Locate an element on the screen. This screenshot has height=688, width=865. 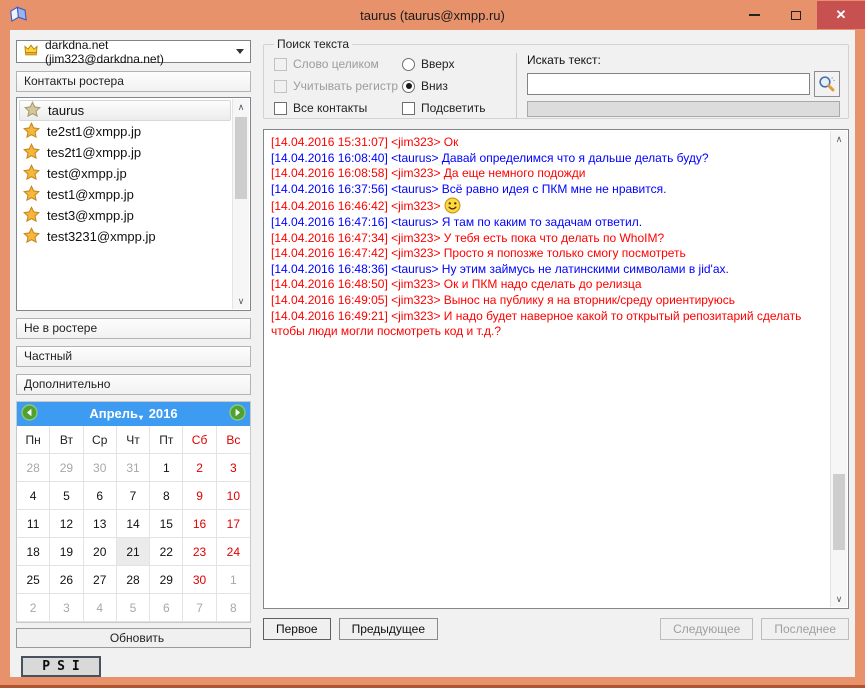
titlebar: taurus (taurus@xmpp.ru) ✕ is located at coordinates (432, 15).